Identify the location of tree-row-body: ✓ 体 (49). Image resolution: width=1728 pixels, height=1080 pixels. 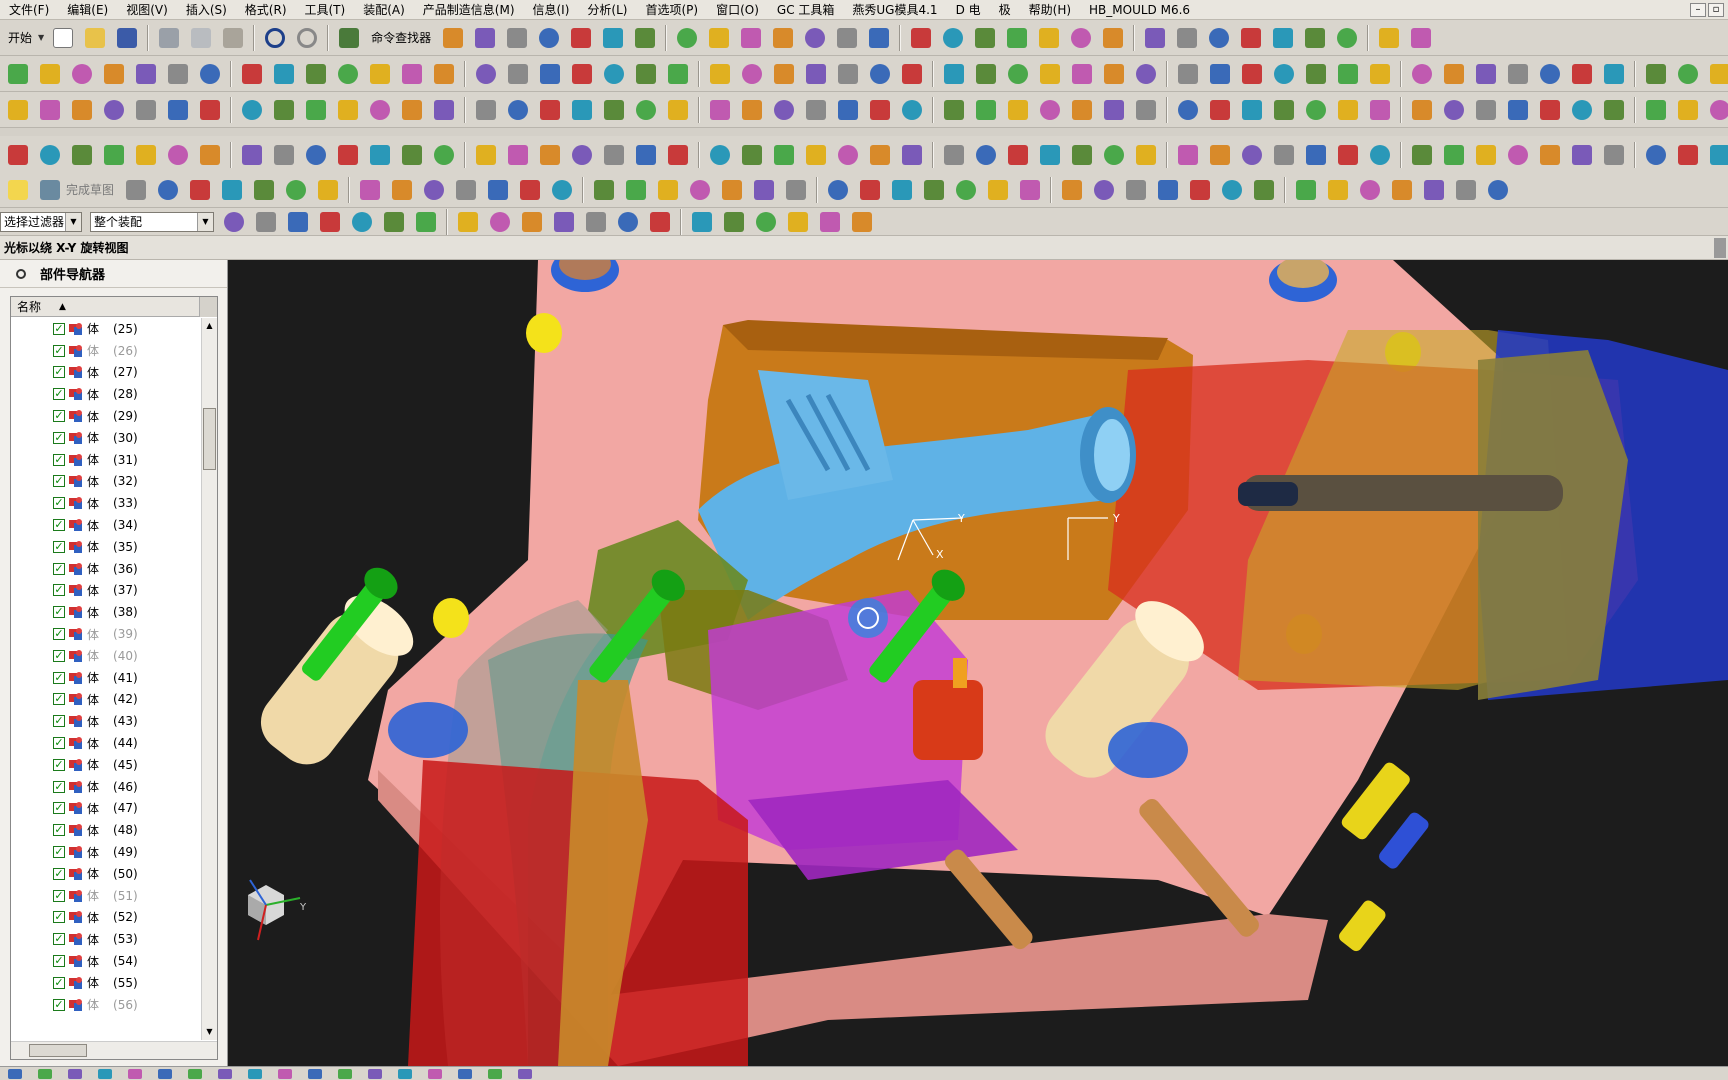
(106, 852).